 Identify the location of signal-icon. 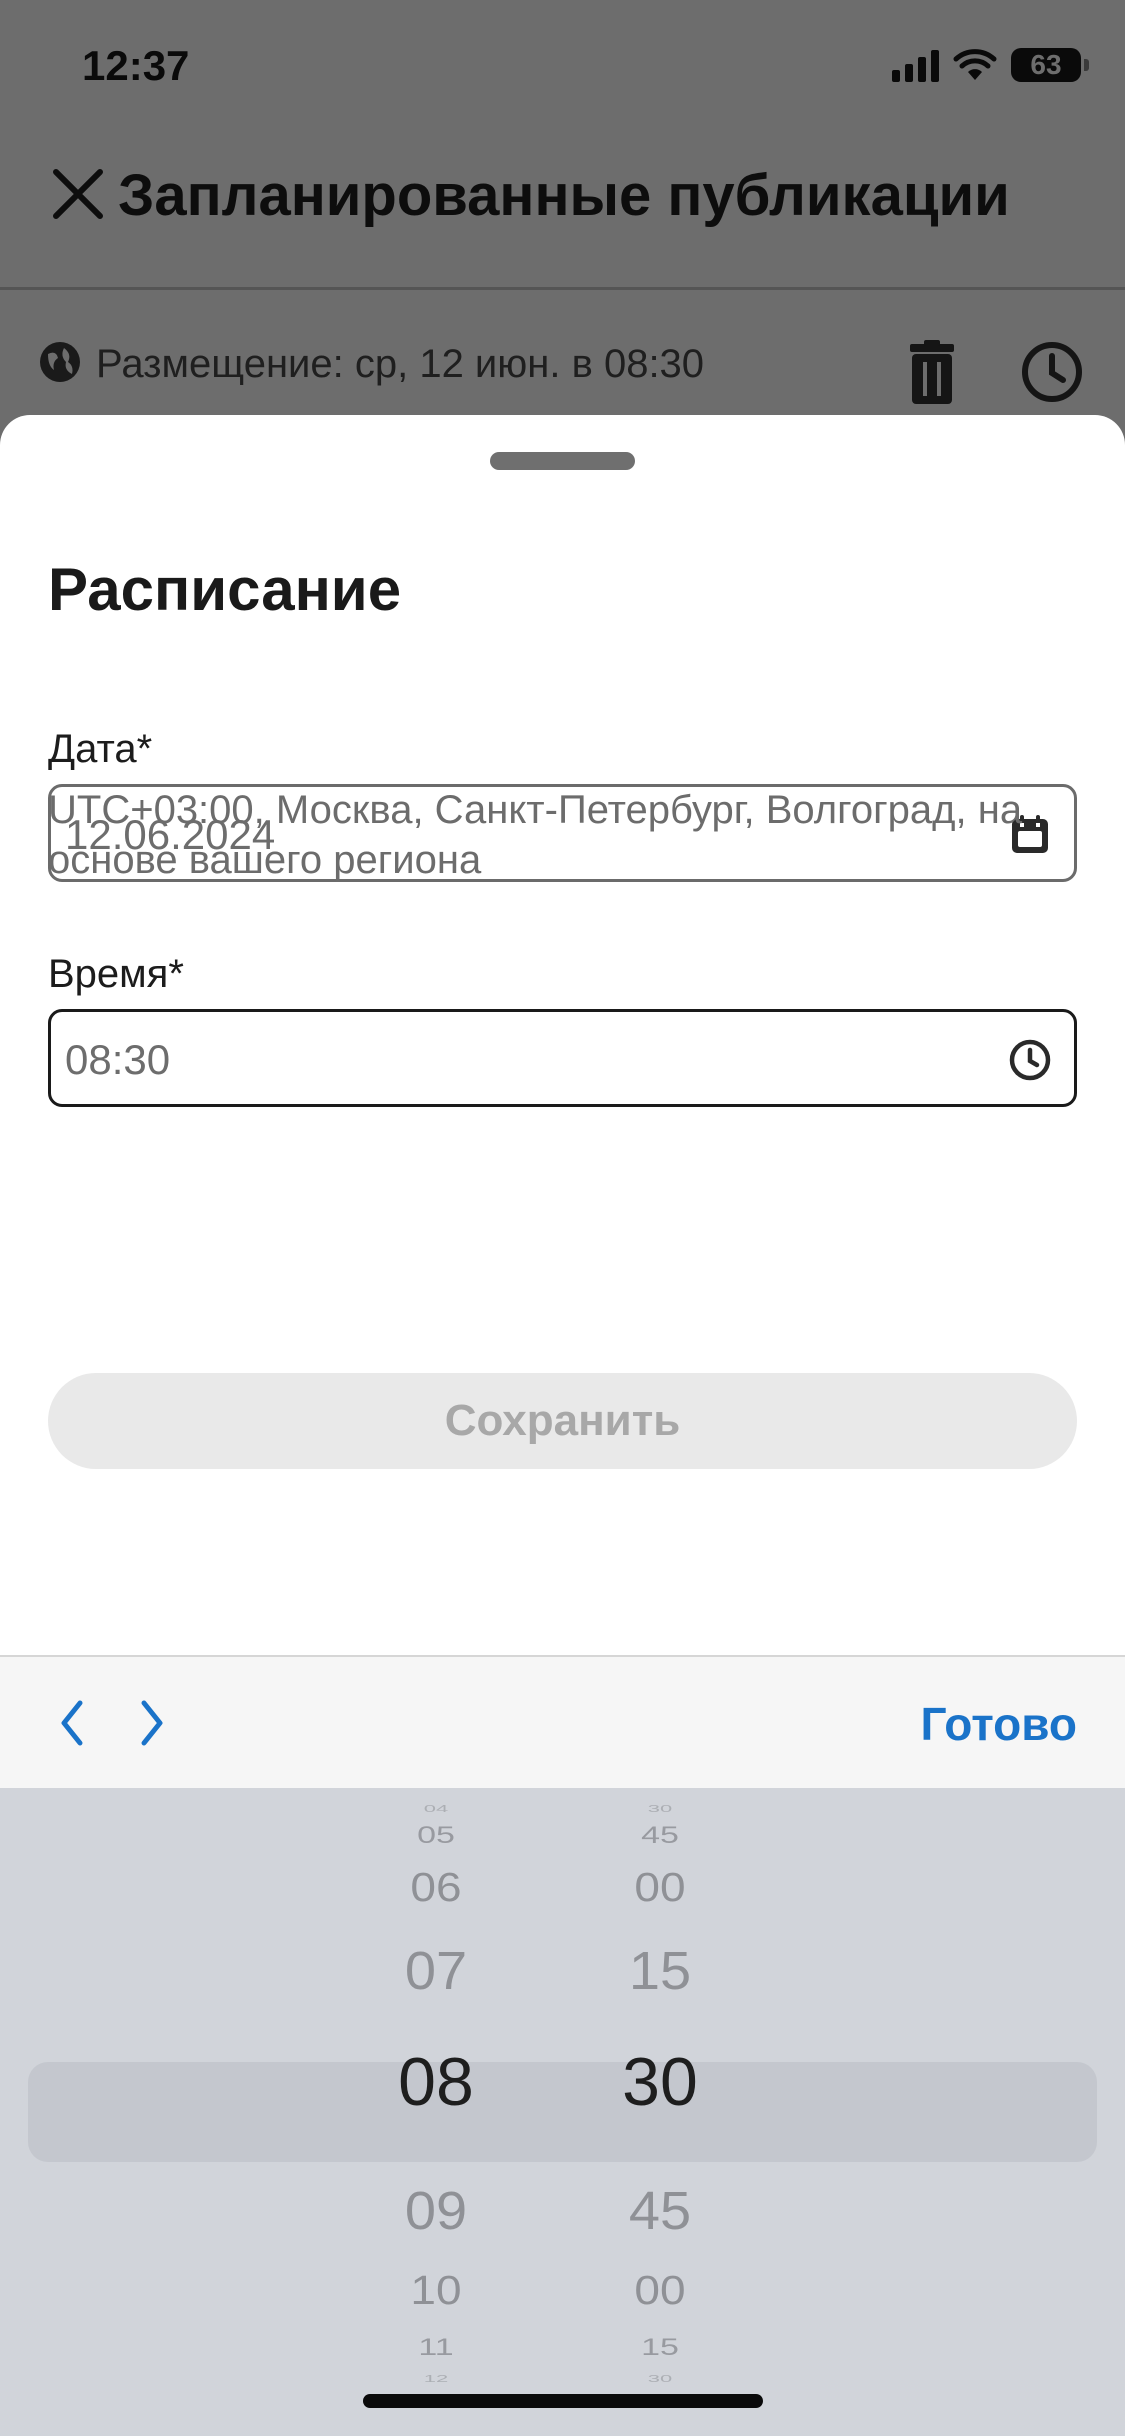
(915, 65).